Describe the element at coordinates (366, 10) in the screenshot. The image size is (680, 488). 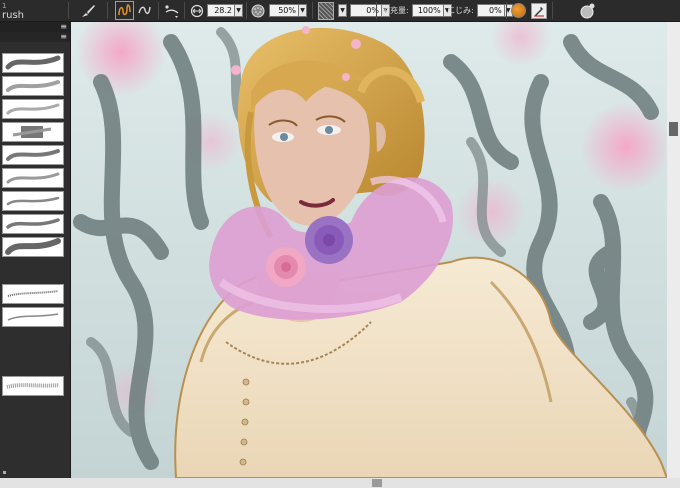
I see `texture-strength-input: 0%` at that location.